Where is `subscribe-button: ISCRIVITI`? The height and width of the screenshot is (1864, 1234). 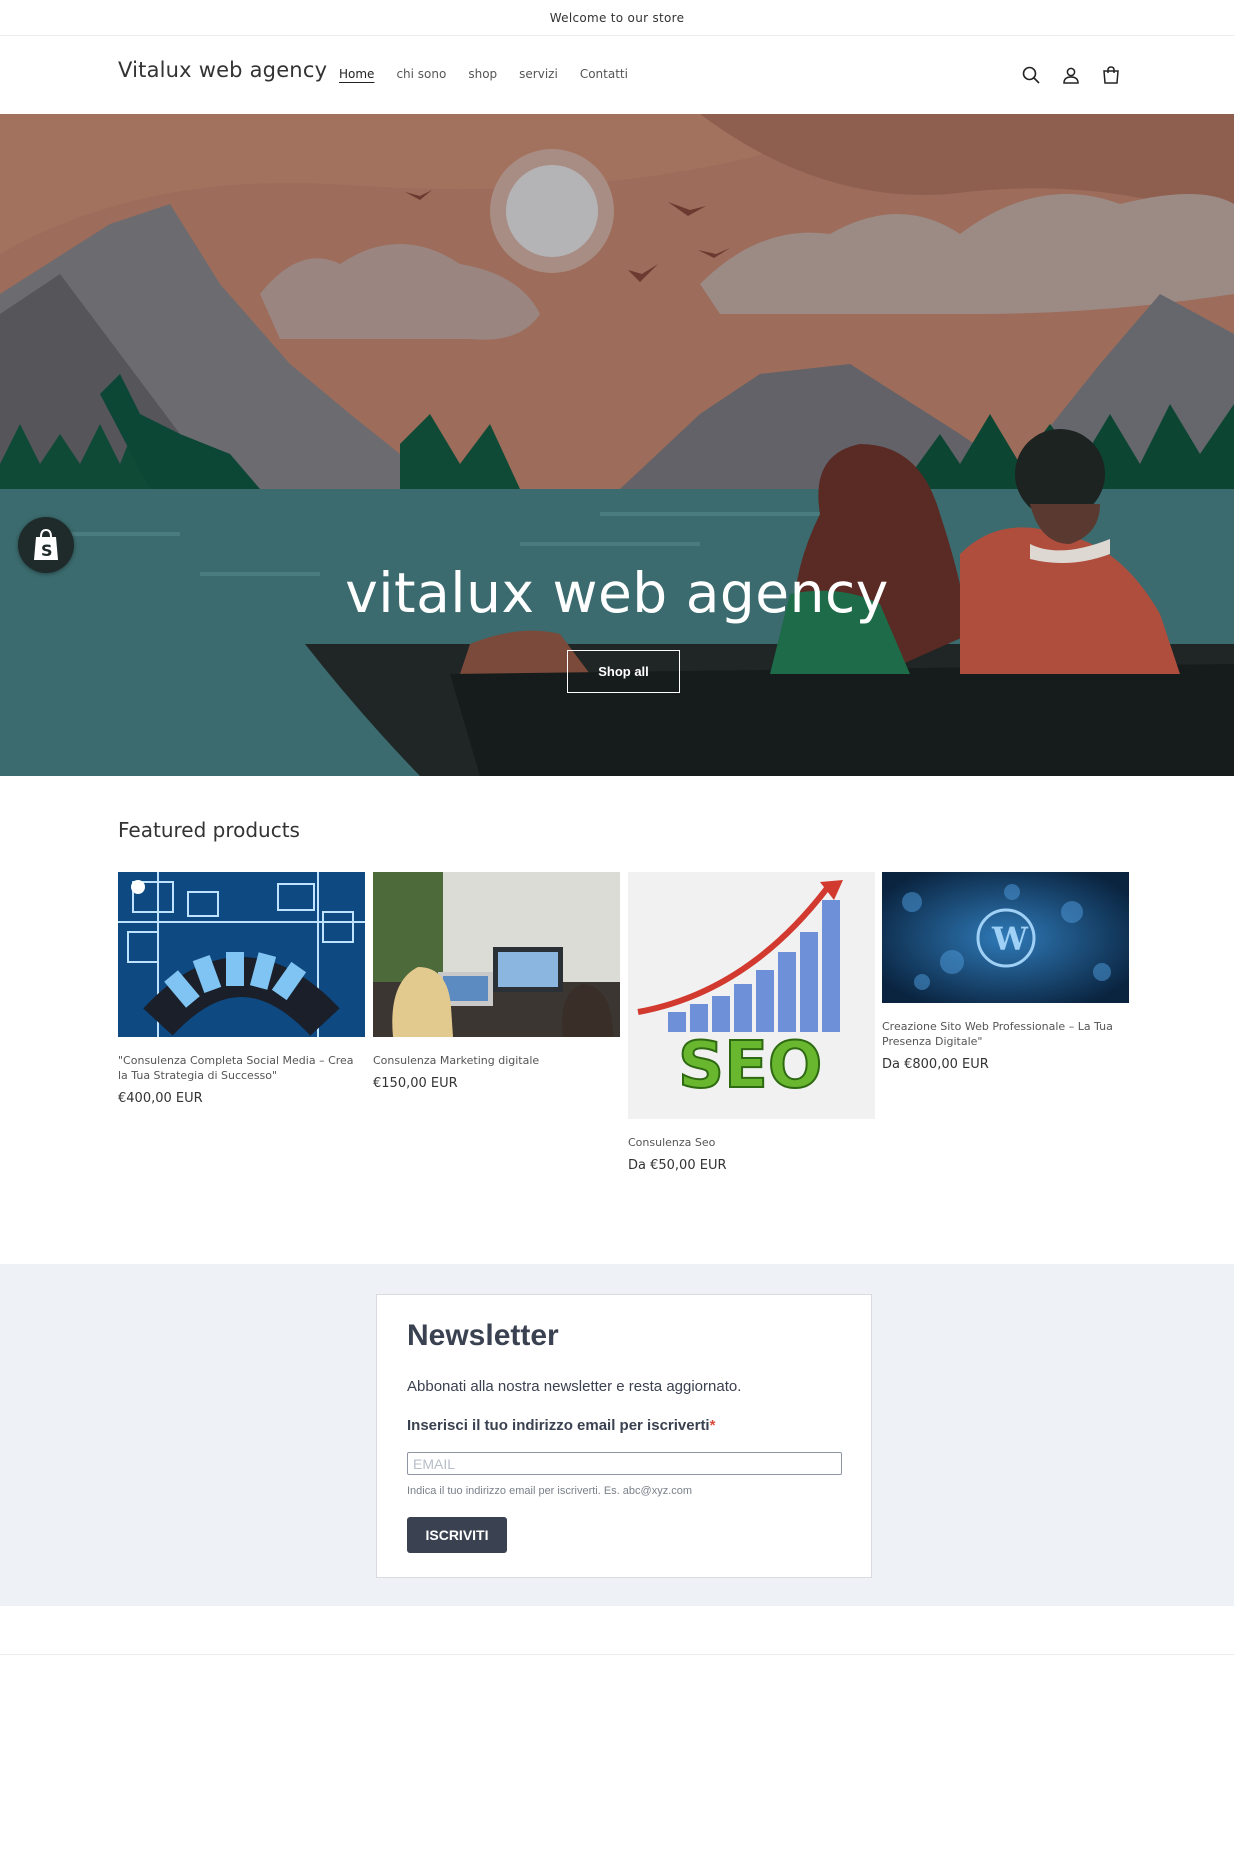 subscribe-button: ISCRIVITI is located at coordinates (457, 1535).